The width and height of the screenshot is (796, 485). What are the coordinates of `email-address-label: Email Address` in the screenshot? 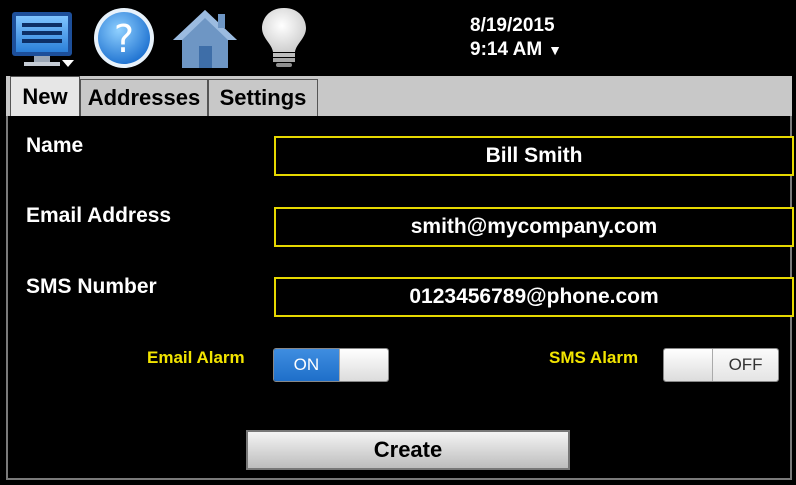 It's located at (99, 215).